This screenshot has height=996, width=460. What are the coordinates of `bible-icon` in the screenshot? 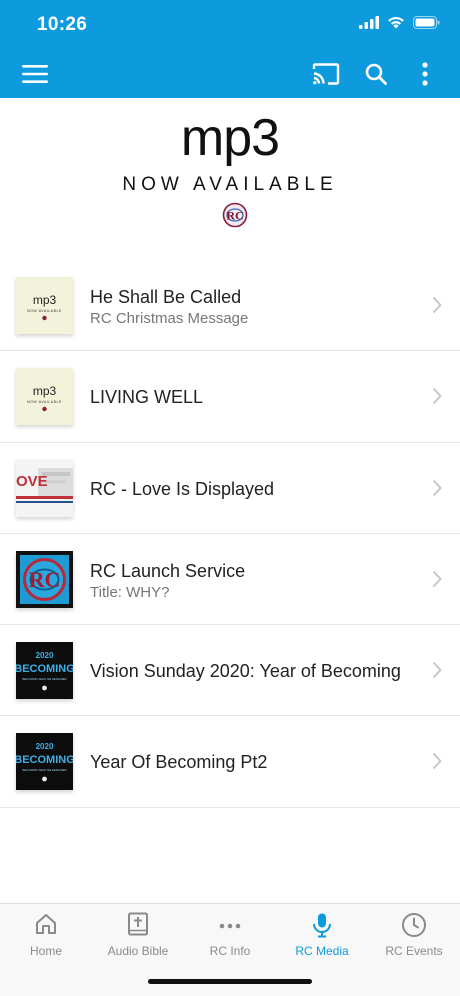 It's located at (138, 924).